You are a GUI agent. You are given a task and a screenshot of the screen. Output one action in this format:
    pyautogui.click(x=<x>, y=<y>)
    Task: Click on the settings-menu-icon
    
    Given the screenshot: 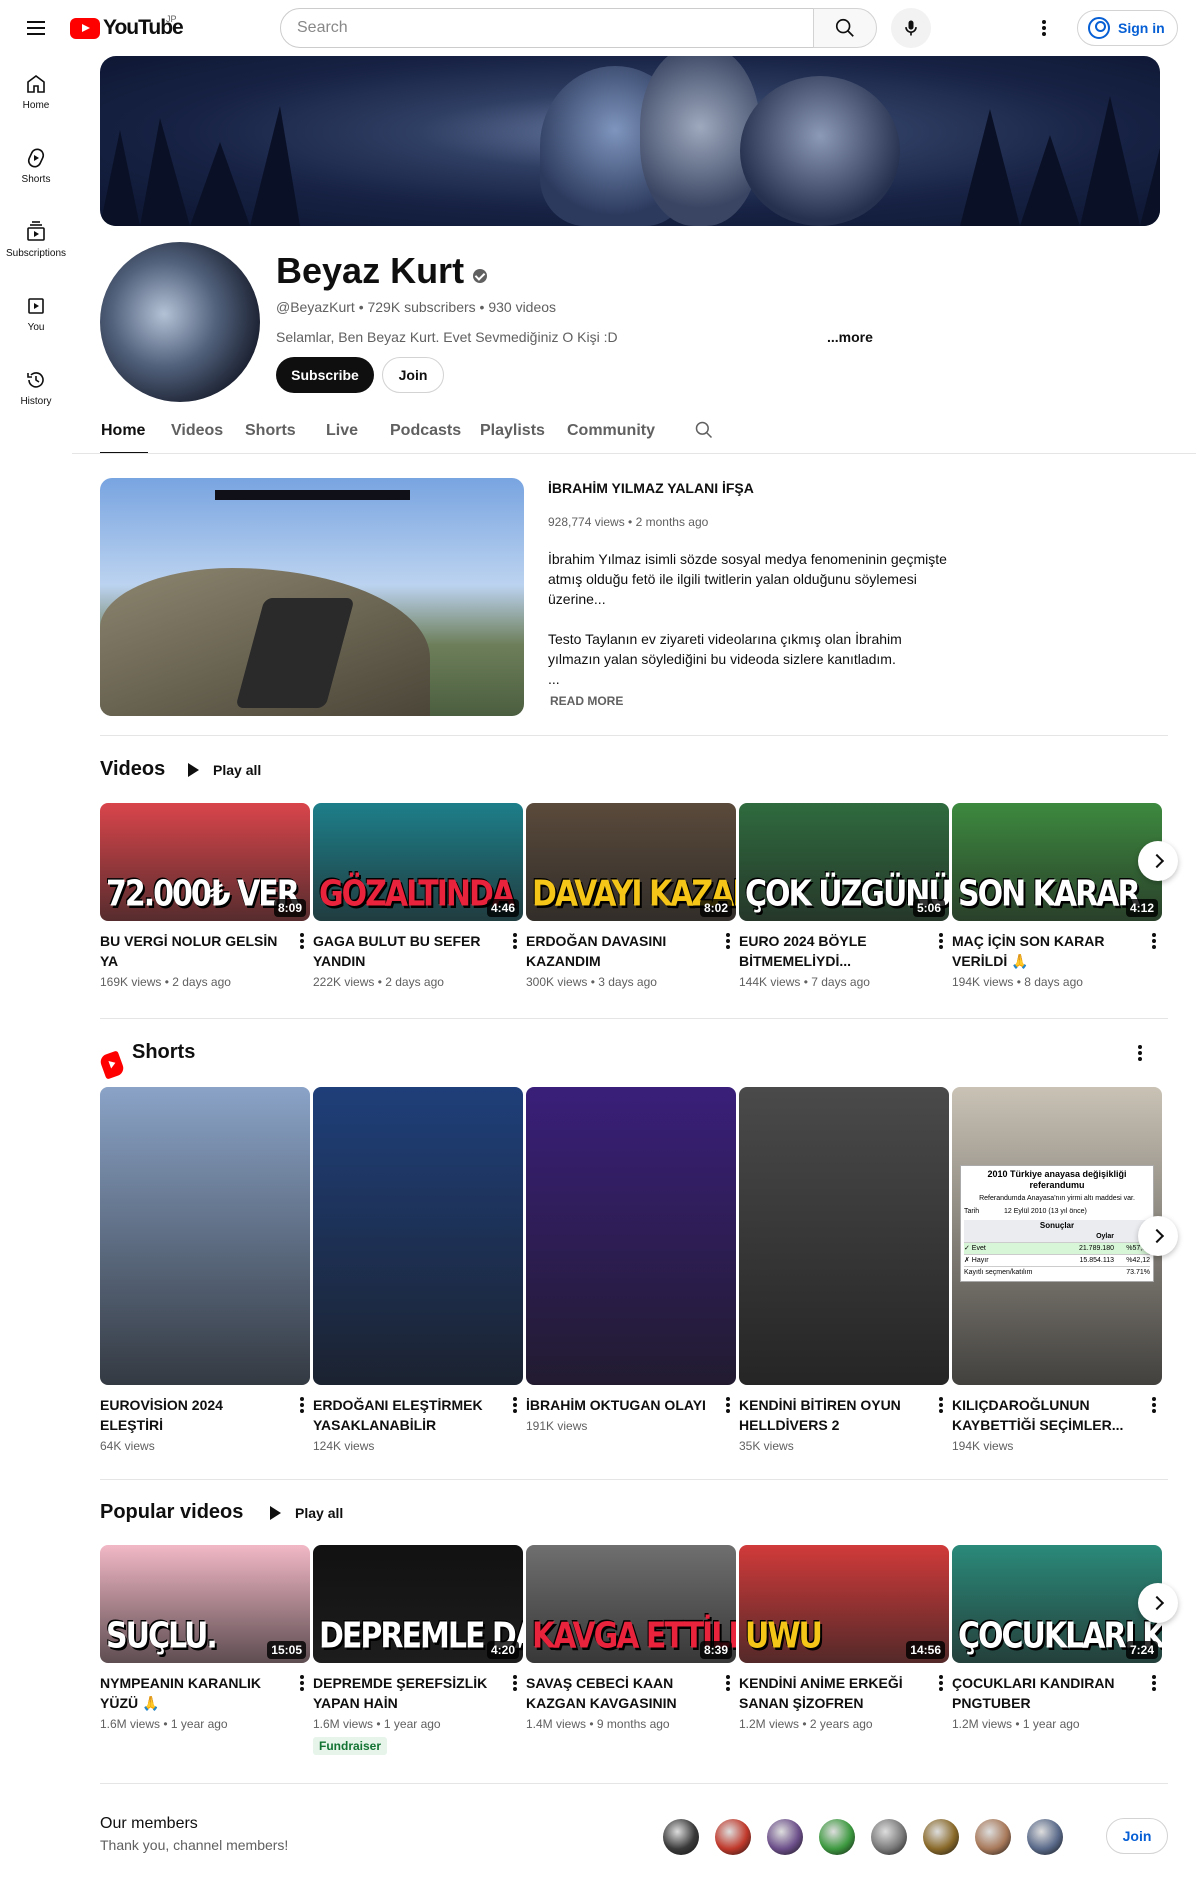 What is the action you would take?
    pyautogui.click(x=1044, y=28)
    